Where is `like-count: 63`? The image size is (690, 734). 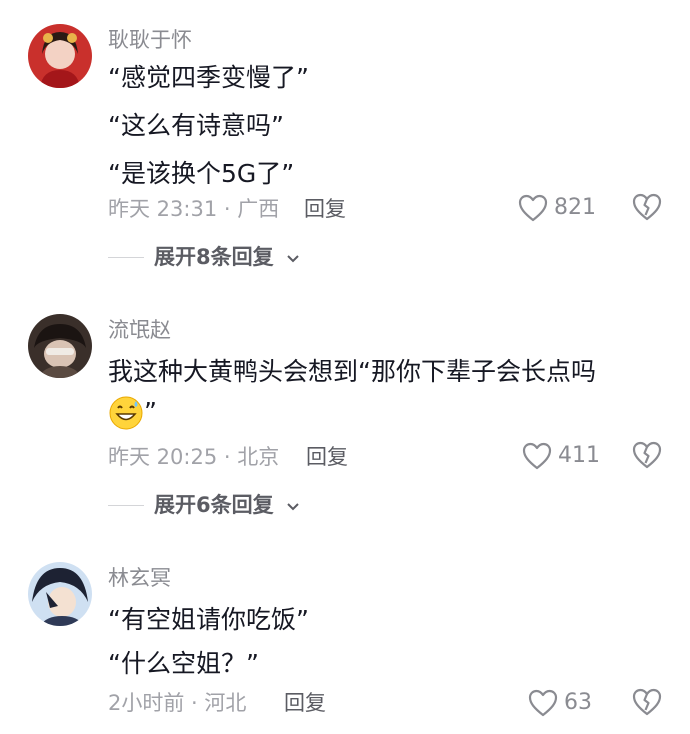 like-count: 63 is located at coordinates (578, 702).